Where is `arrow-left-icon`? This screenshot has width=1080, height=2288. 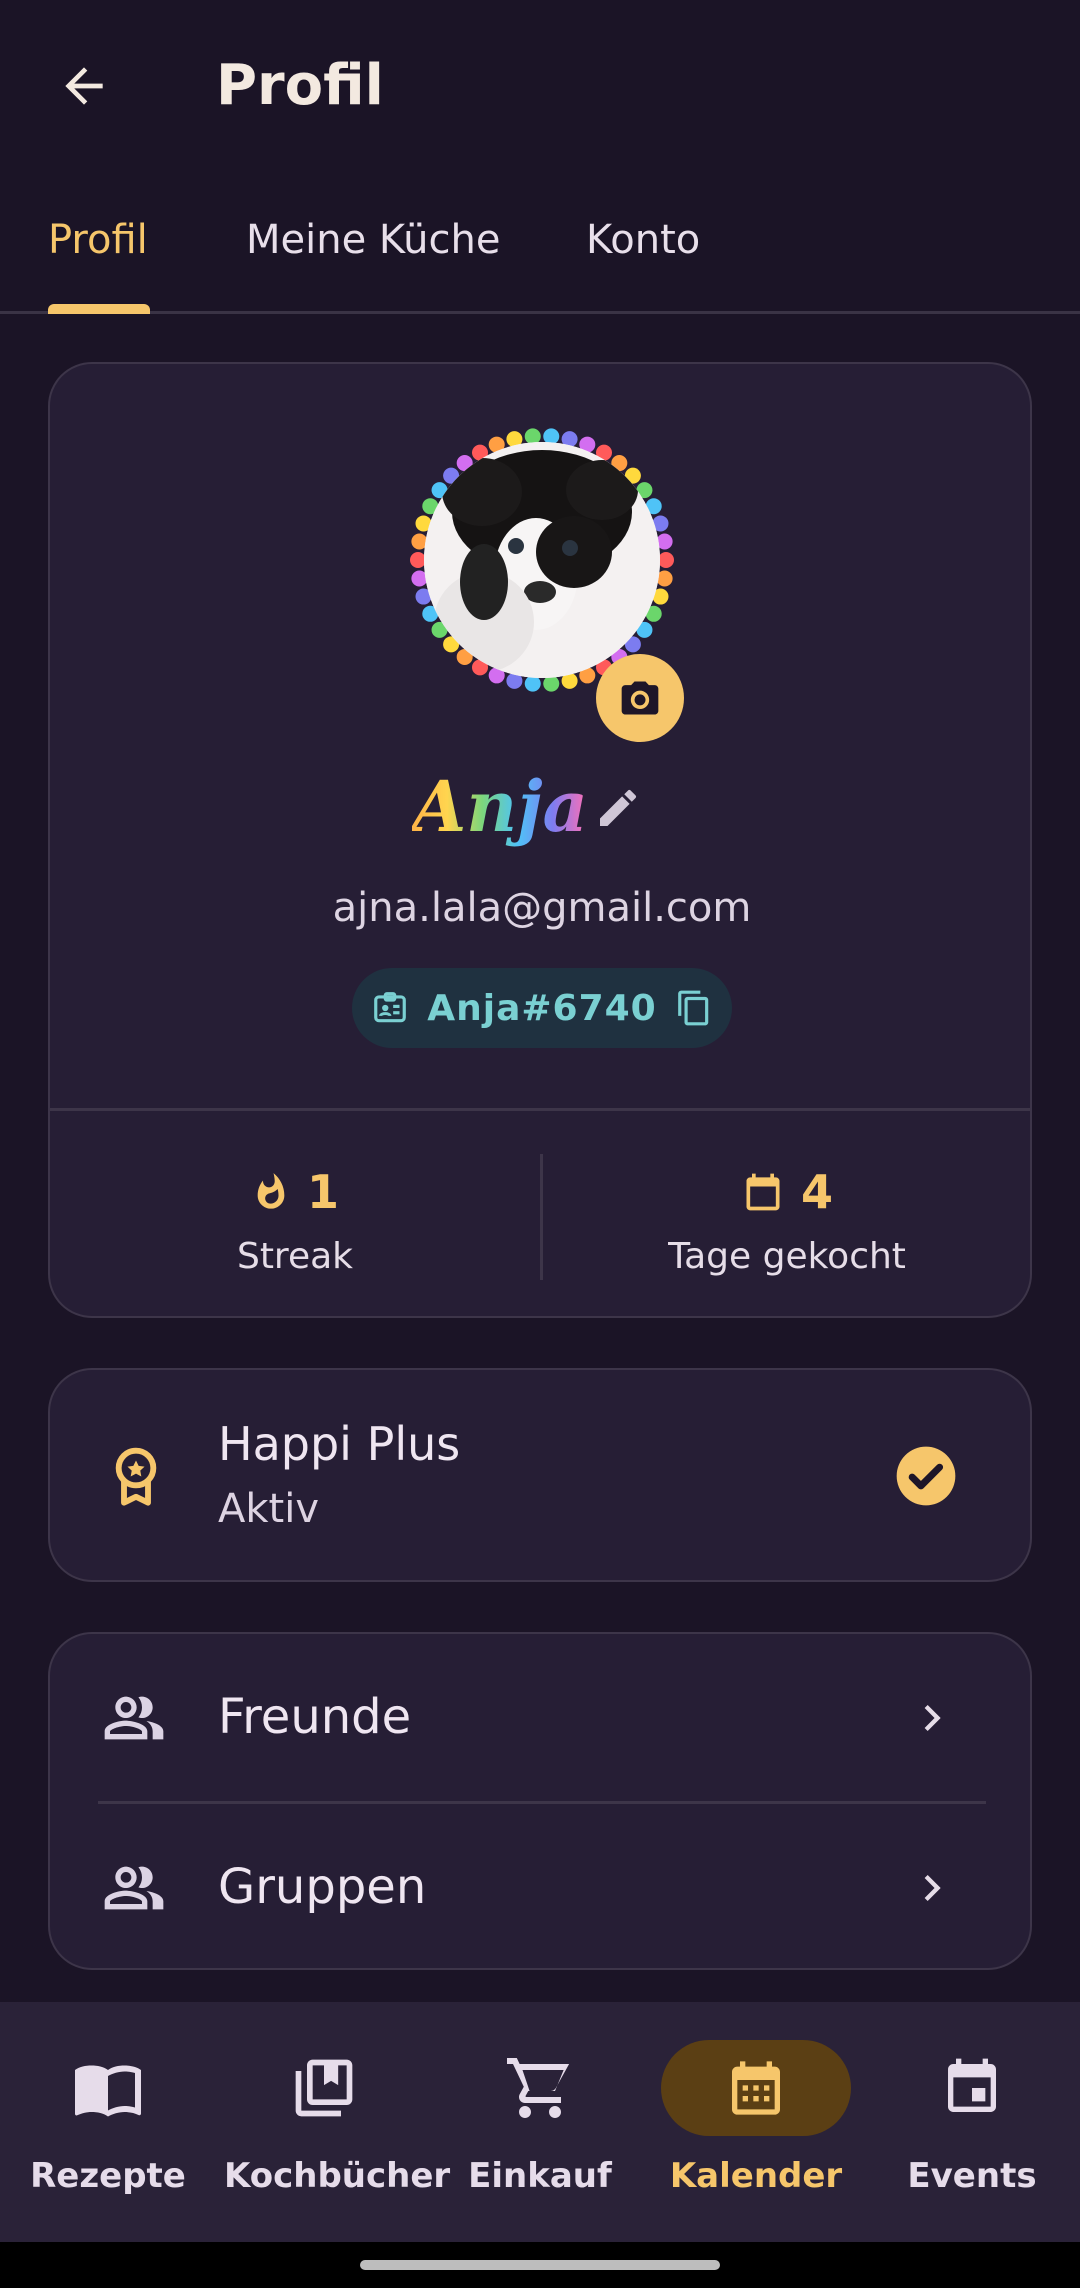 arrow-left-icon is located at coordinates (84, 86).